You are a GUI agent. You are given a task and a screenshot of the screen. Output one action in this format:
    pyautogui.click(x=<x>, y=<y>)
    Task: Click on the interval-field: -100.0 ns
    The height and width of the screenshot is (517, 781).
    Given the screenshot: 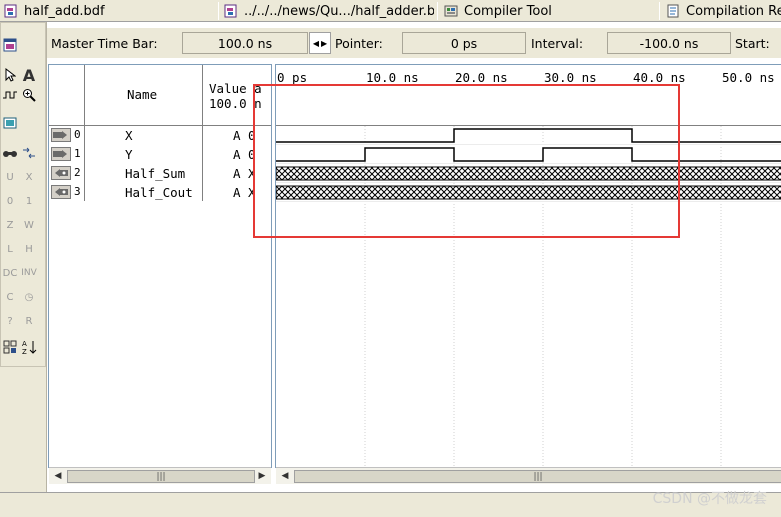 What is the action you would take?
    pyautogui.click(x=669, y=43)
    